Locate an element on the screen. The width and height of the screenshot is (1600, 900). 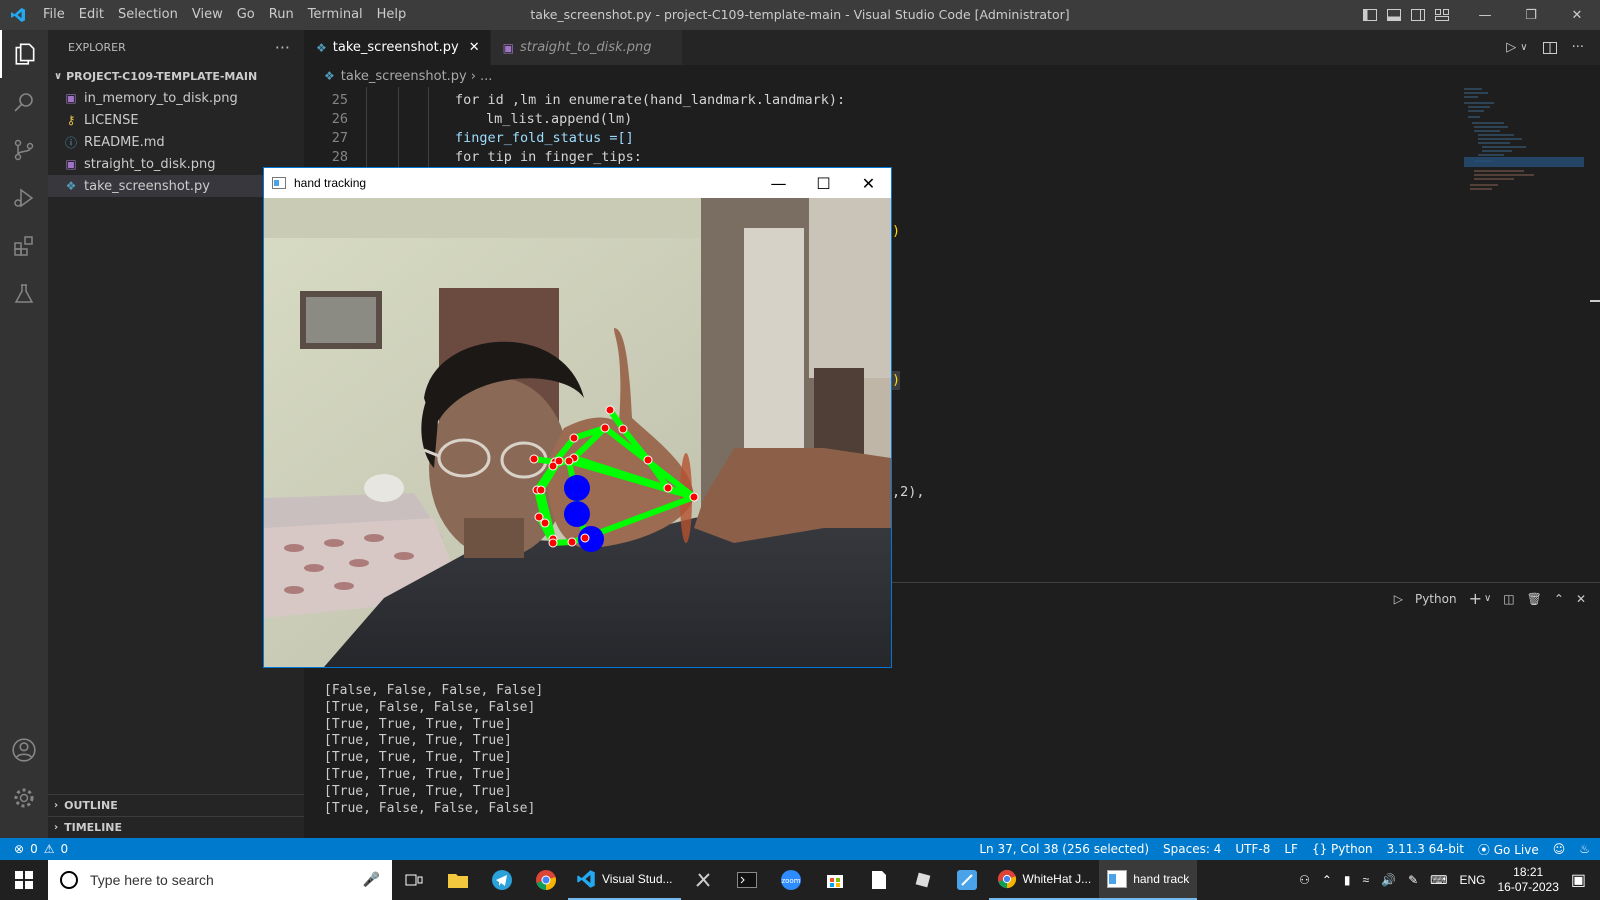
split-terminal-icon: ◫ is located at coordinates (1508, 599).